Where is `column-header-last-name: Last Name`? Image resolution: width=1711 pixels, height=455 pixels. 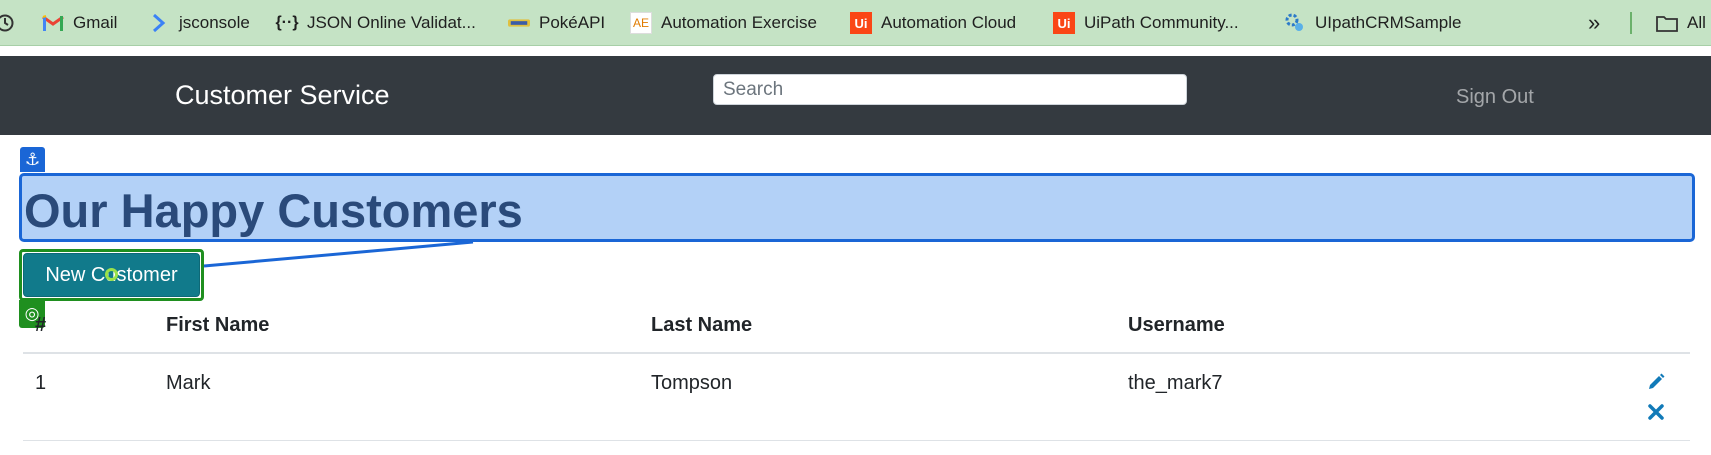 column-header-last-name: Last Name is located at coordinates (702, 325).